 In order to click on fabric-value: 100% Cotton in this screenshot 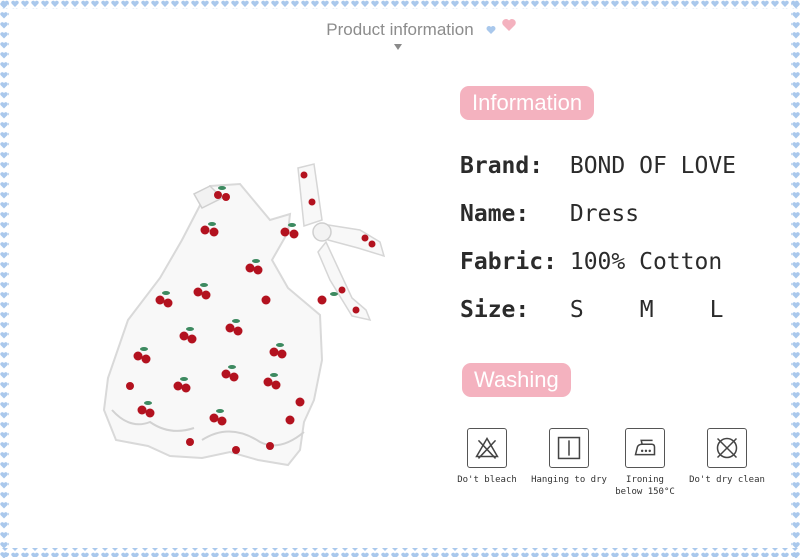, I will do `click(646, 262)`.